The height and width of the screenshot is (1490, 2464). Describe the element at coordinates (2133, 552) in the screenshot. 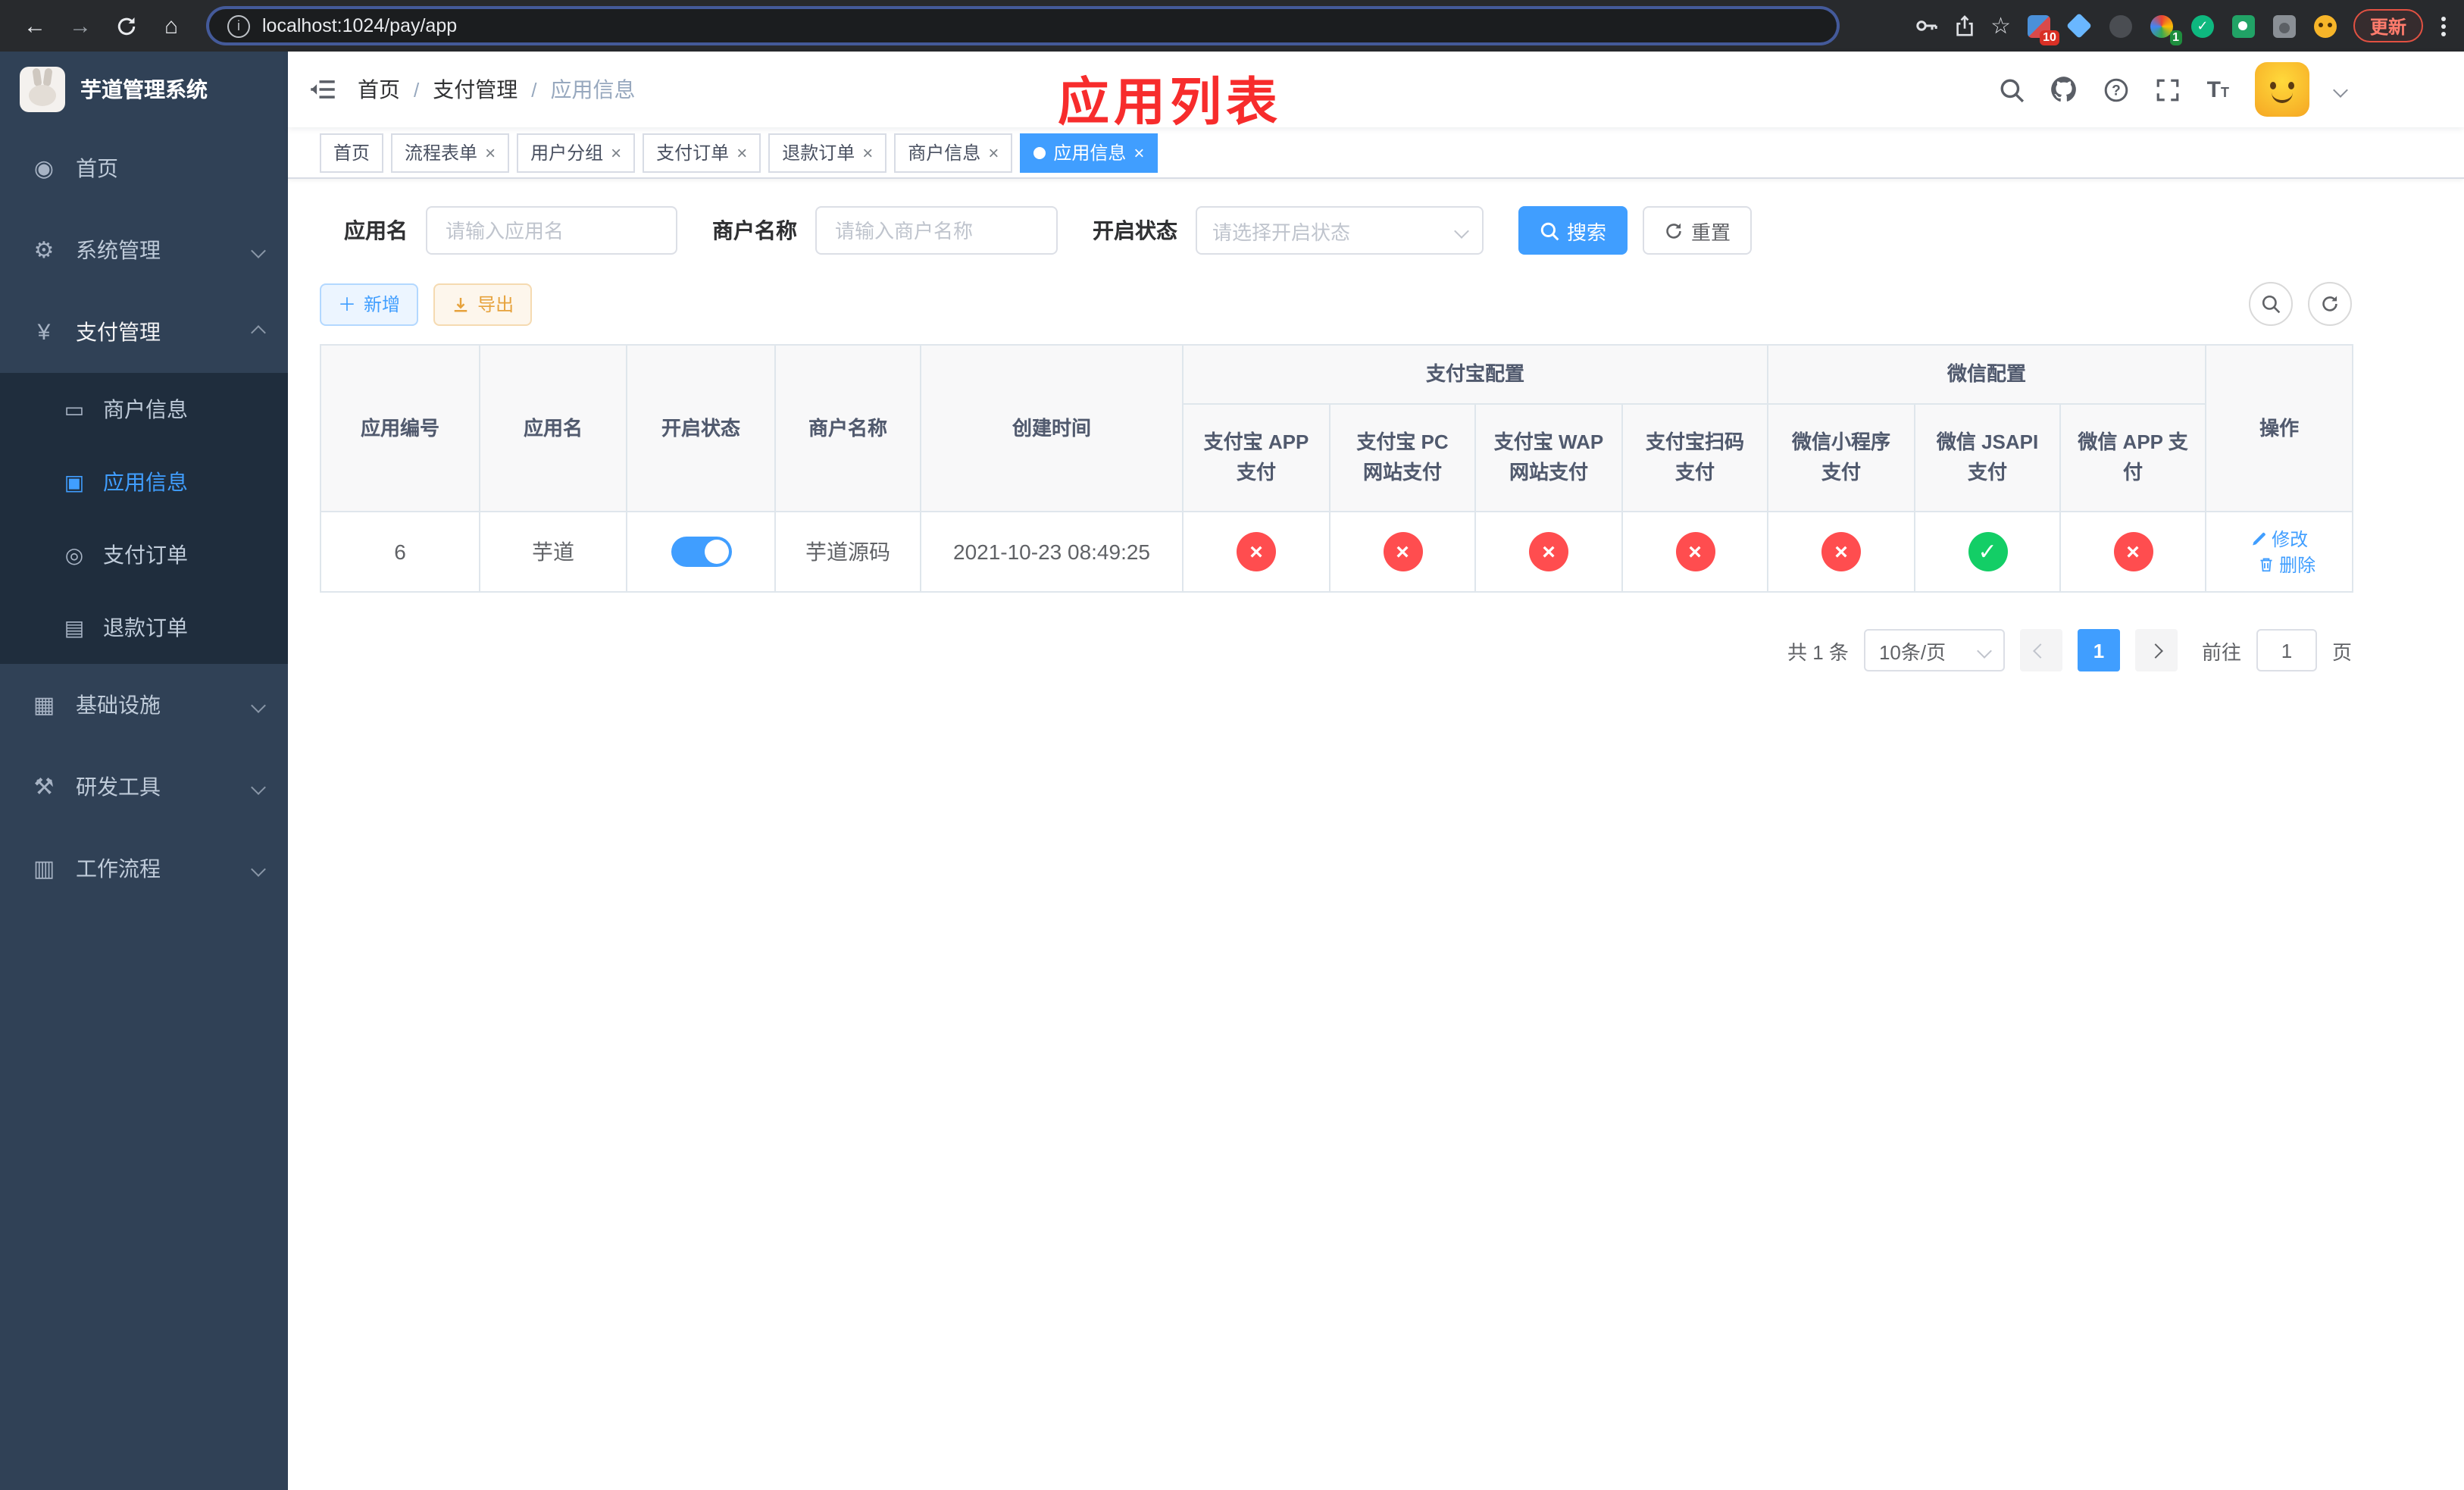

I see `wechat-app-status-icon: ×` at that location.